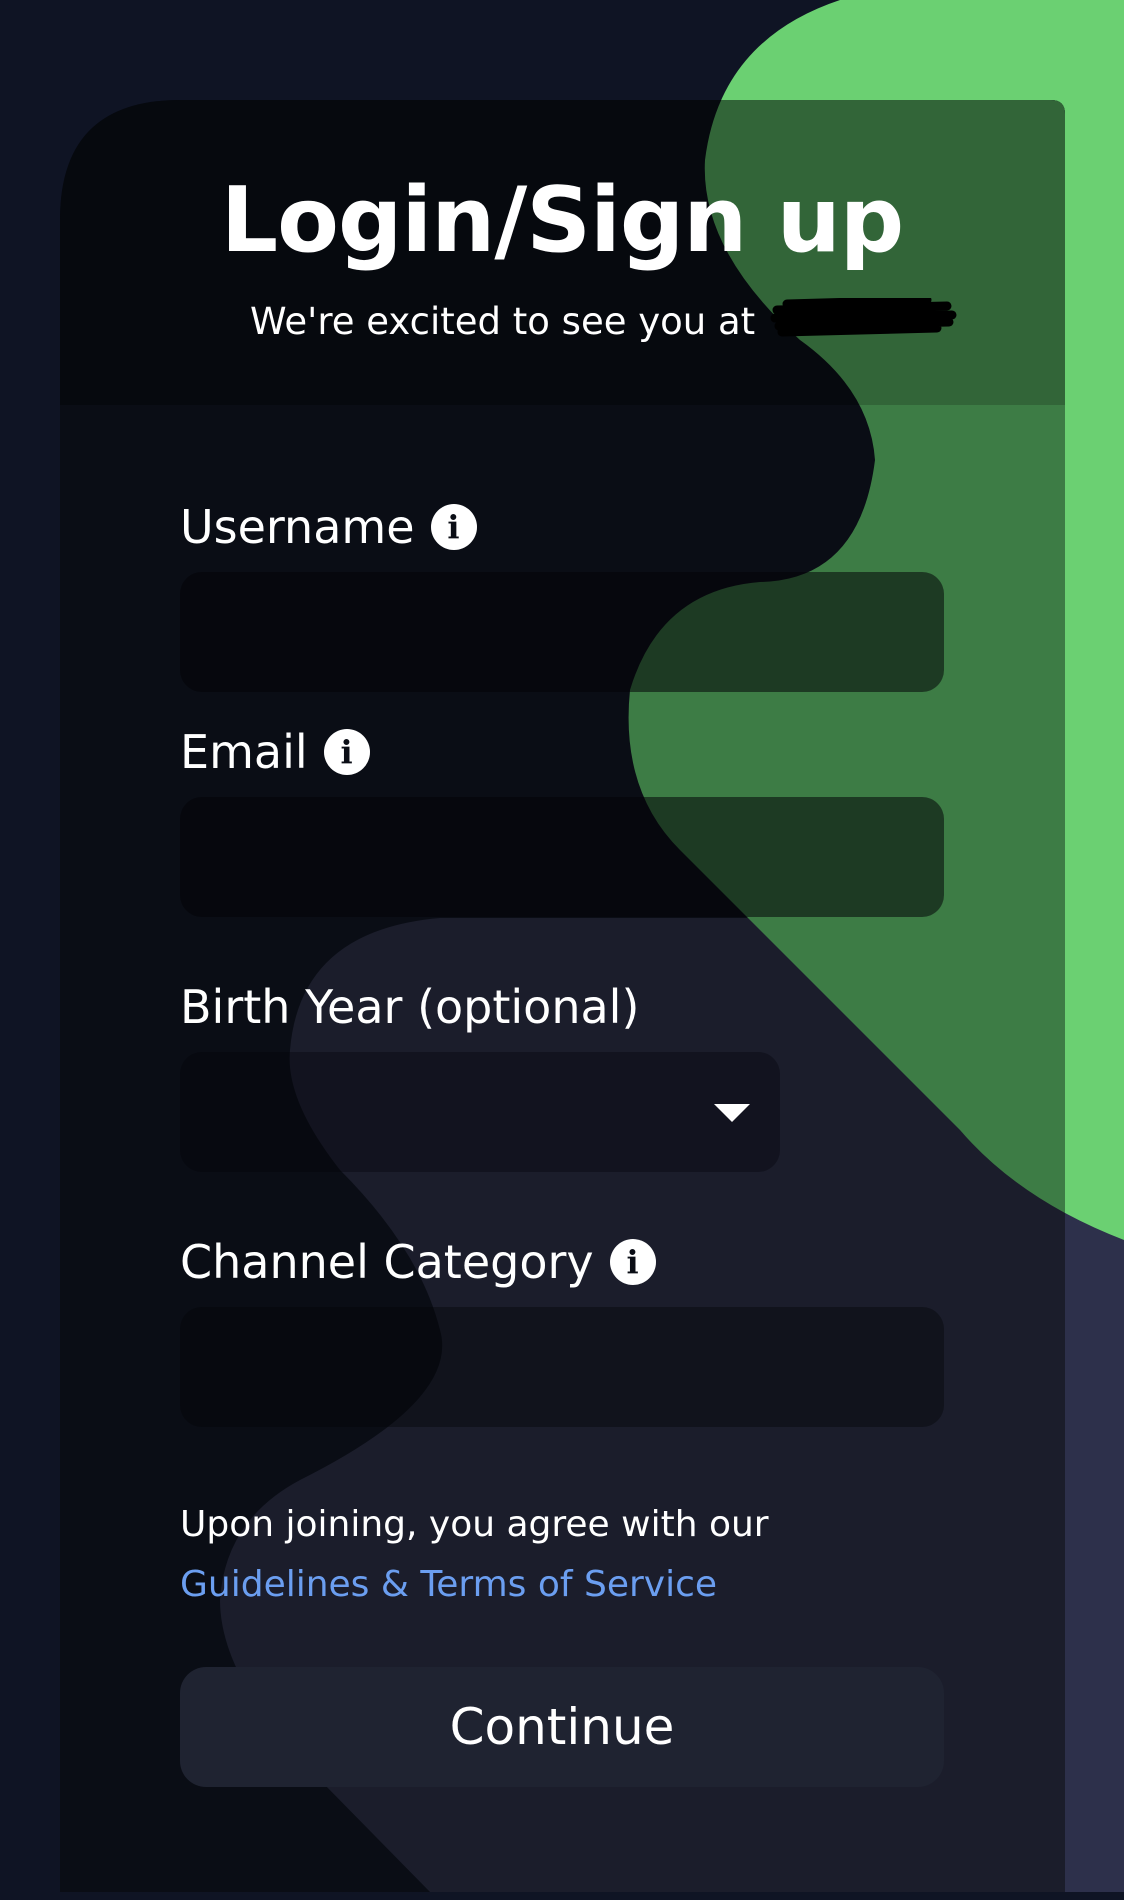 The image size is (1124, 1900). What do you see at coordinates (562, 220) in the screenshot?
I see `page-title: Login/Sign up` at bounding box center [562, 220].